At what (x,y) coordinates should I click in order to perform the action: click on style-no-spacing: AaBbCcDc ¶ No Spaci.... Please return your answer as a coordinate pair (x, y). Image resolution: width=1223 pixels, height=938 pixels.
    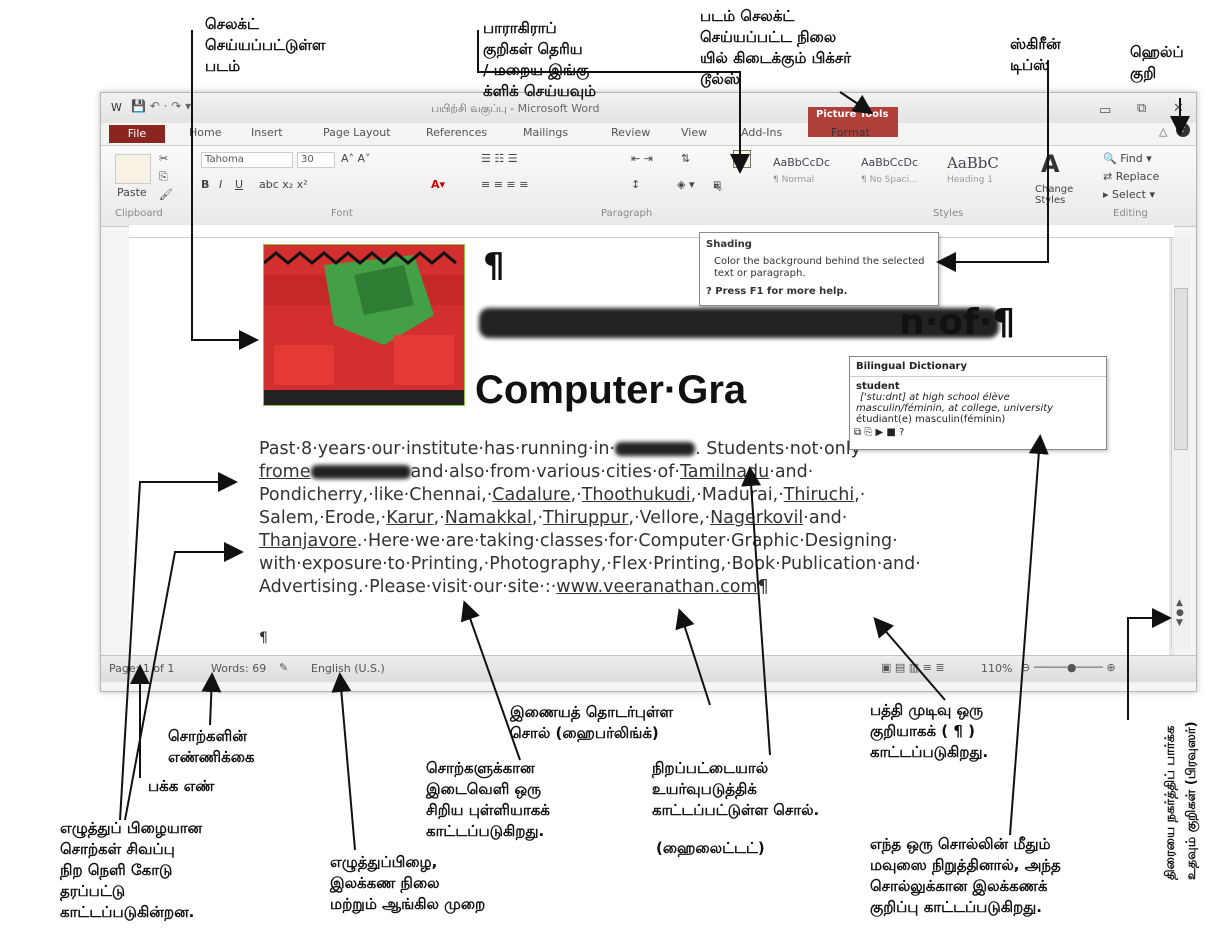
    Looking at the image, I should click on (897, 174).